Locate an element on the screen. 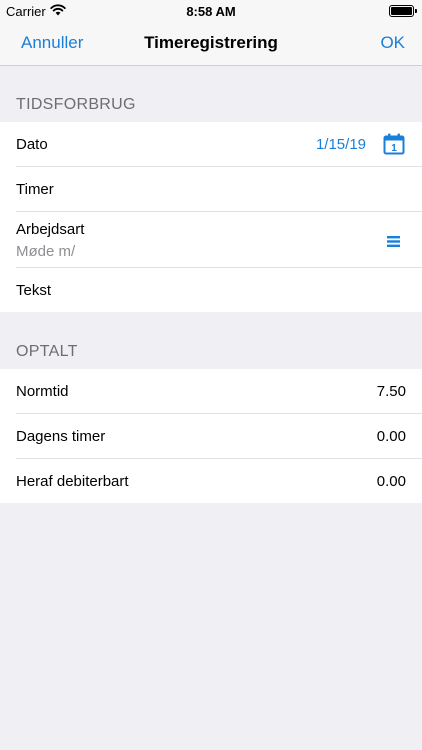 The height and width of the screenshot is (750, 422). list-item: Dagens timer 0.00 is located at coordinates (211, 436).